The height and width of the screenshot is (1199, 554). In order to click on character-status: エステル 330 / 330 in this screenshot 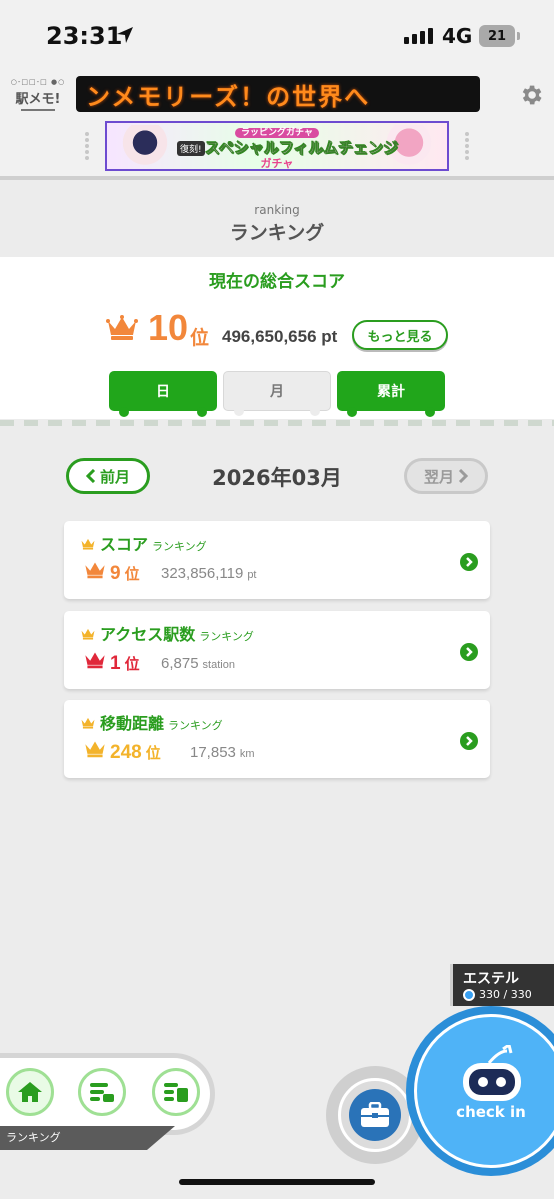, I will do `click(502, 985)`.